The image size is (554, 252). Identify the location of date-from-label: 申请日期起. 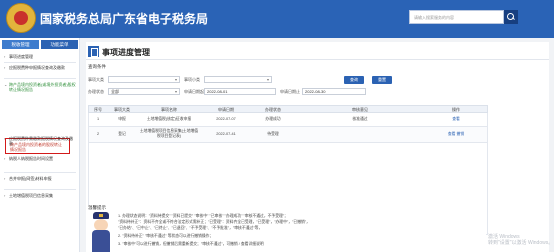
(194, 91).